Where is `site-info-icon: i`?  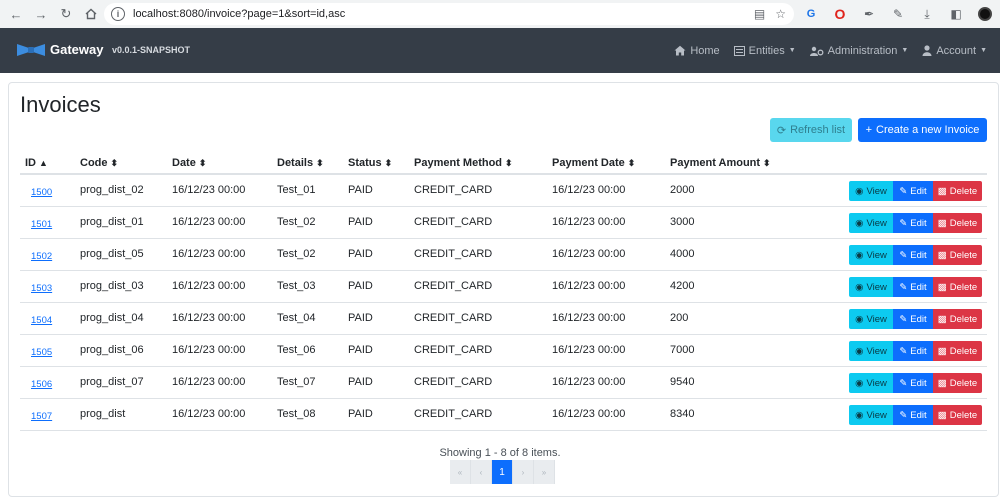
site-info-icon: i is located at coordinates (118, 14).